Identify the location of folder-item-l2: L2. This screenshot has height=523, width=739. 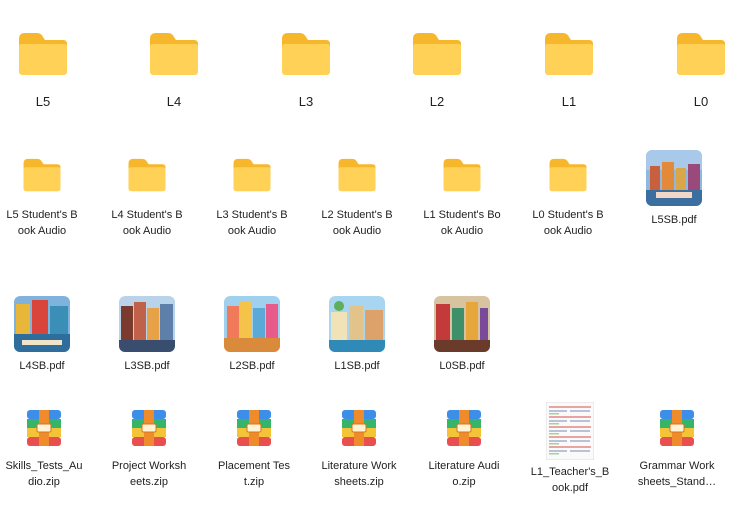
(437, 71).